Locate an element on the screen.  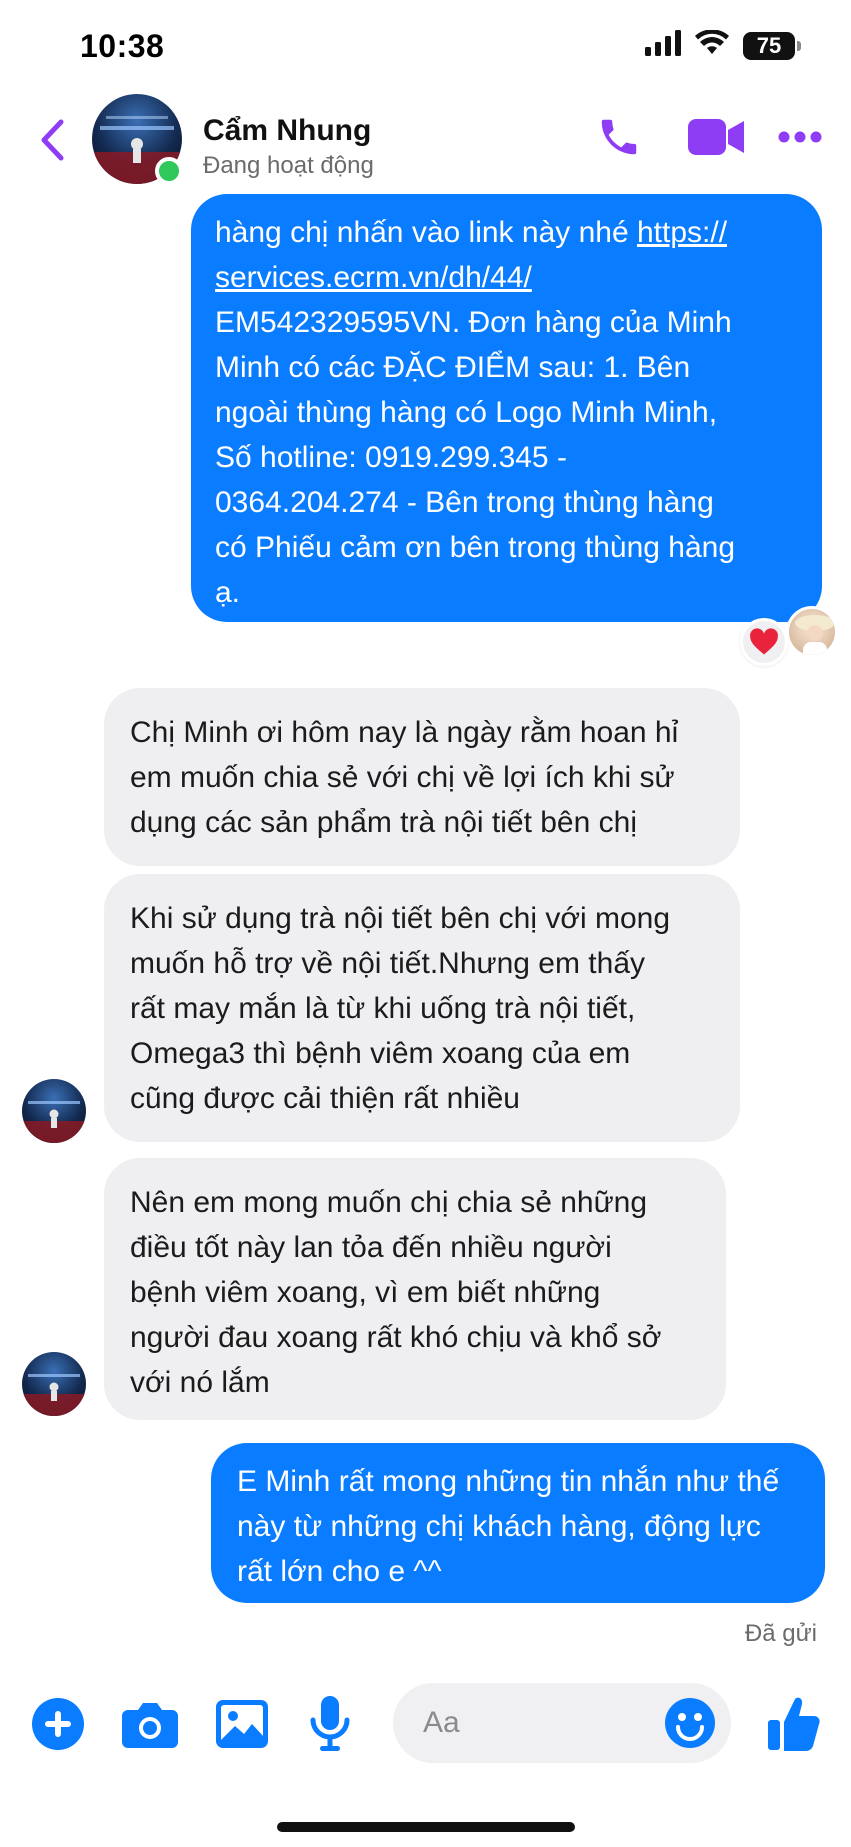
contact-status: Đang hoạt động is located at coordinates (288, 165).